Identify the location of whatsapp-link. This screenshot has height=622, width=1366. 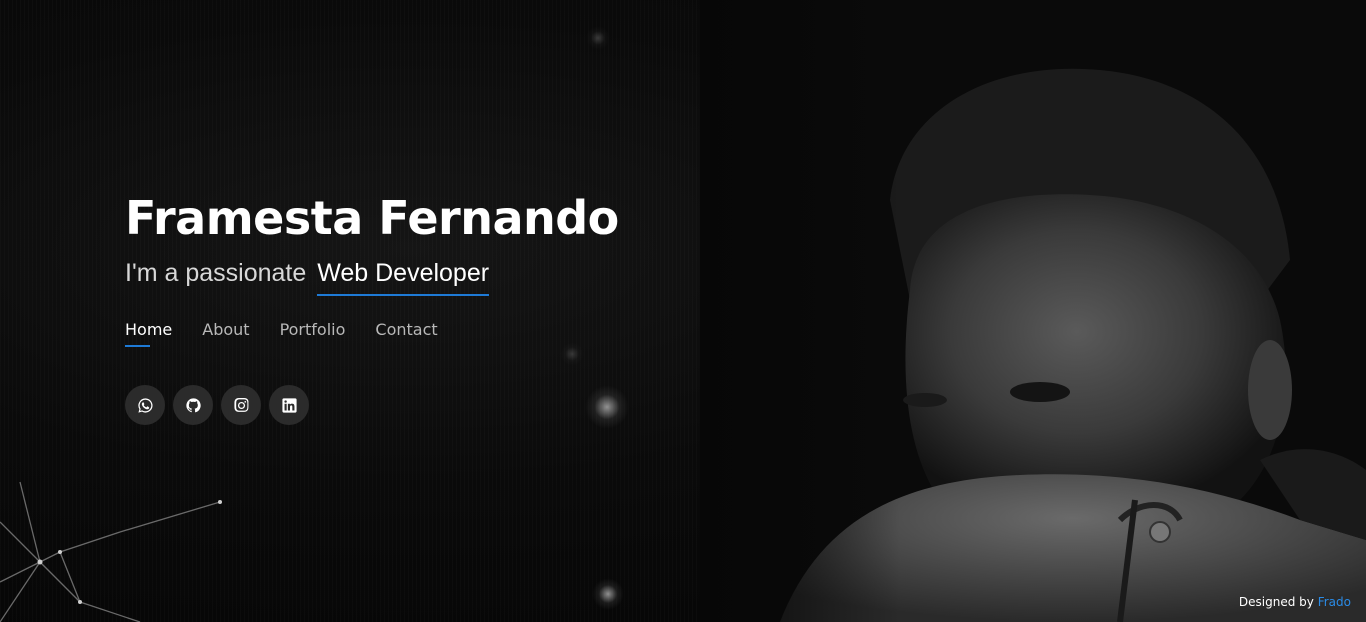
(145, 405).